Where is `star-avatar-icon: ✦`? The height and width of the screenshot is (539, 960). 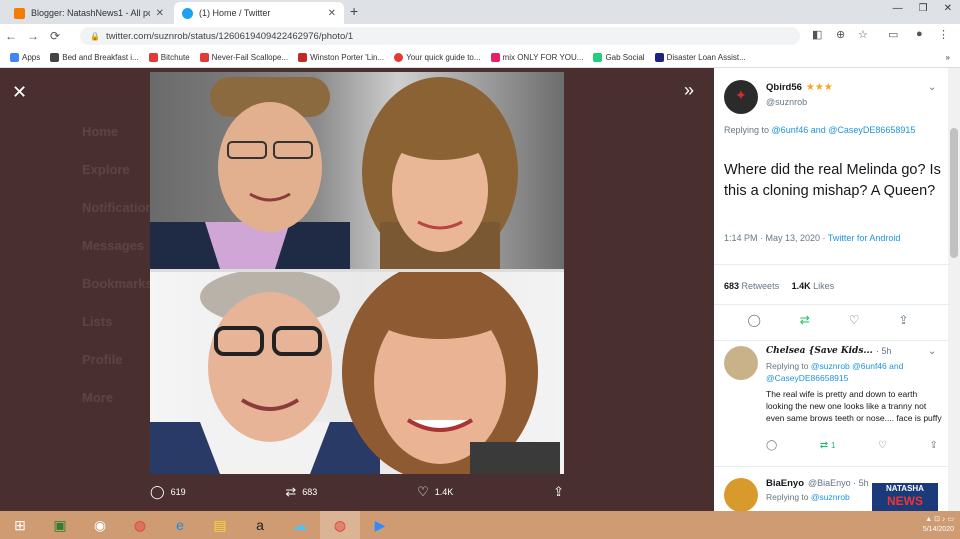
star-avatar-icon: ✦ is located at coordinates (741, 95).